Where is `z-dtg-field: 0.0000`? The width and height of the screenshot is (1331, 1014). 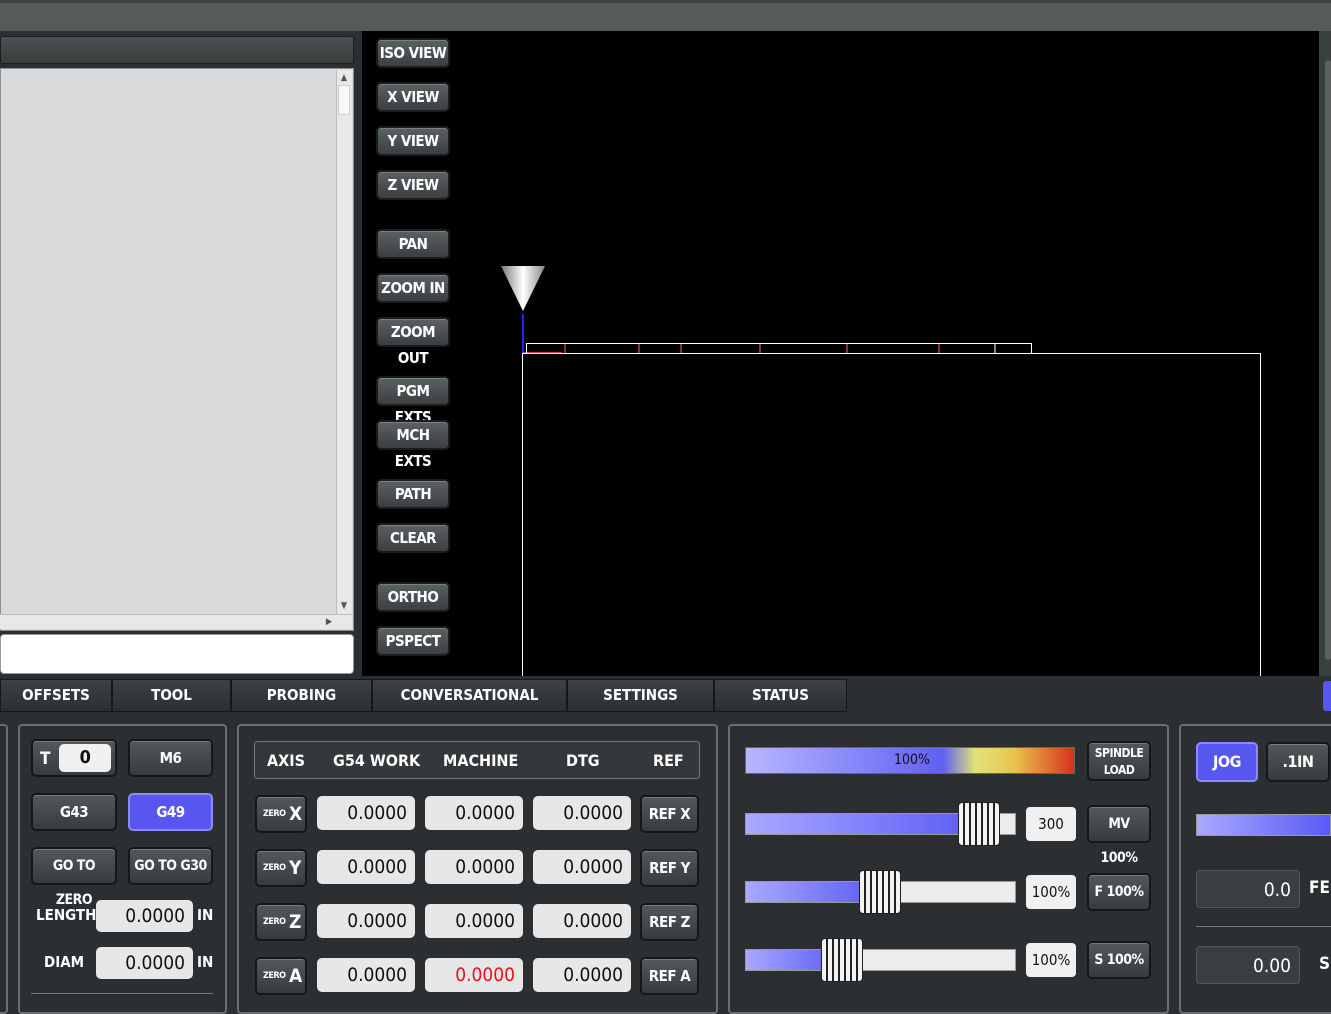 z-dtg-field: 0.0000 is located at coordinates (582, 921).